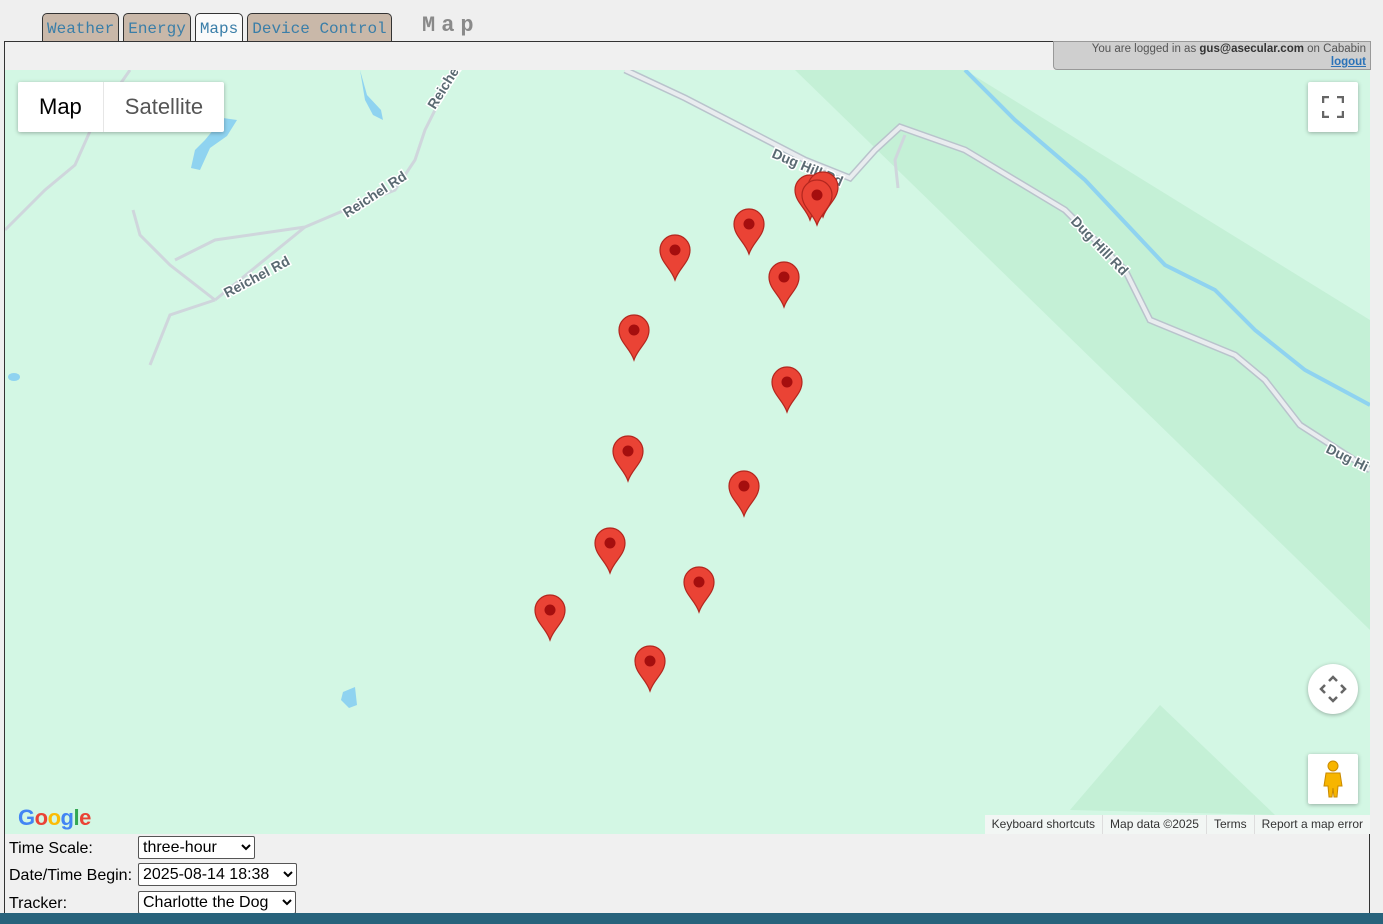 The image size is (1383, 924). What do you see at coordinates (1144, 49) in the screenshot?
I see `login-prefix: You are logged in as` at bounding box center [1144, 49].